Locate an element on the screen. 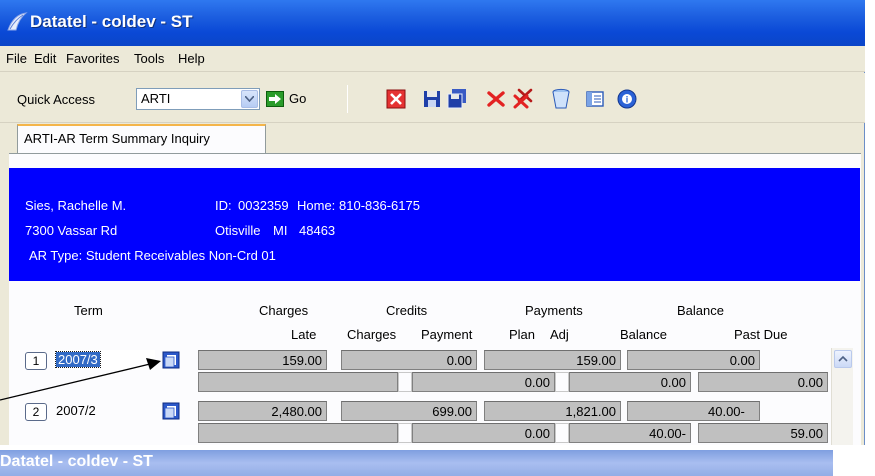  row2-charges-sub is located at coordinates (405, 433).